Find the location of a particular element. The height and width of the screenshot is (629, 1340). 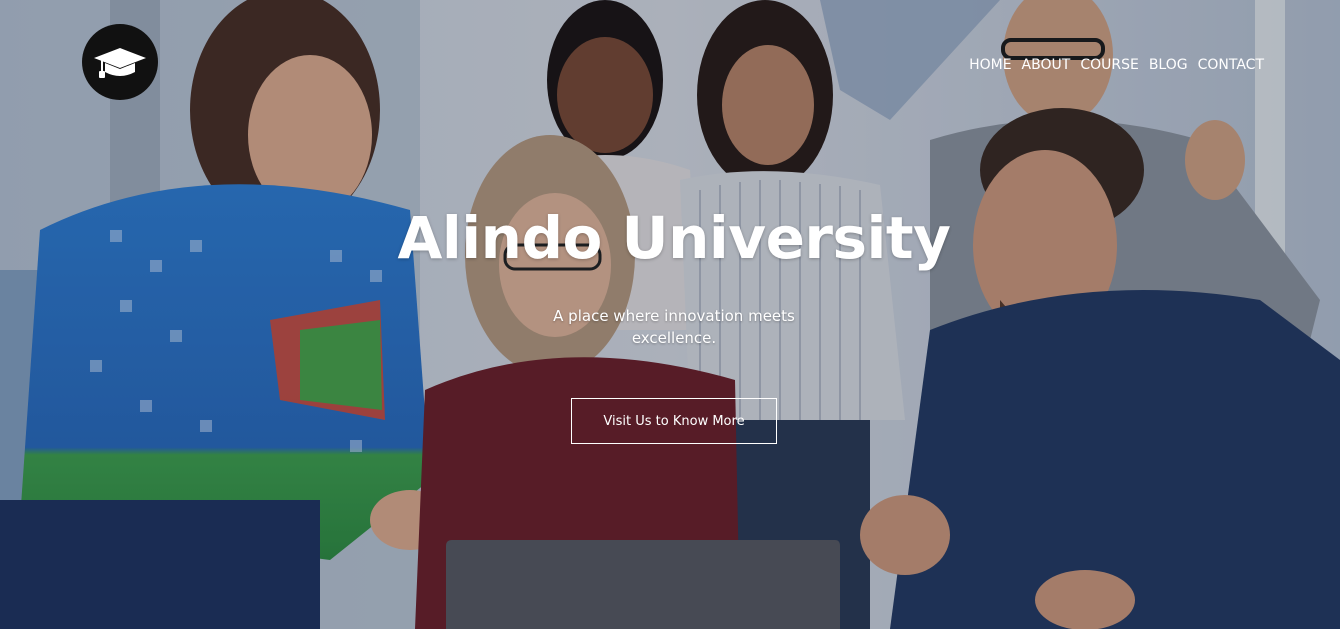

visit-us-button: Visit Us to Know More is located at coordinates (674, 421).